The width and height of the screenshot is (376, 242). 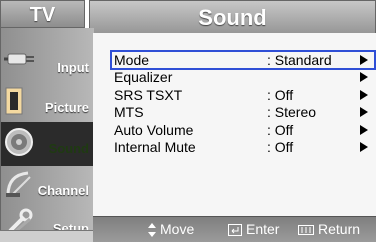 I want to click on footer-move-hint: Move, so click(x=171, y=229).